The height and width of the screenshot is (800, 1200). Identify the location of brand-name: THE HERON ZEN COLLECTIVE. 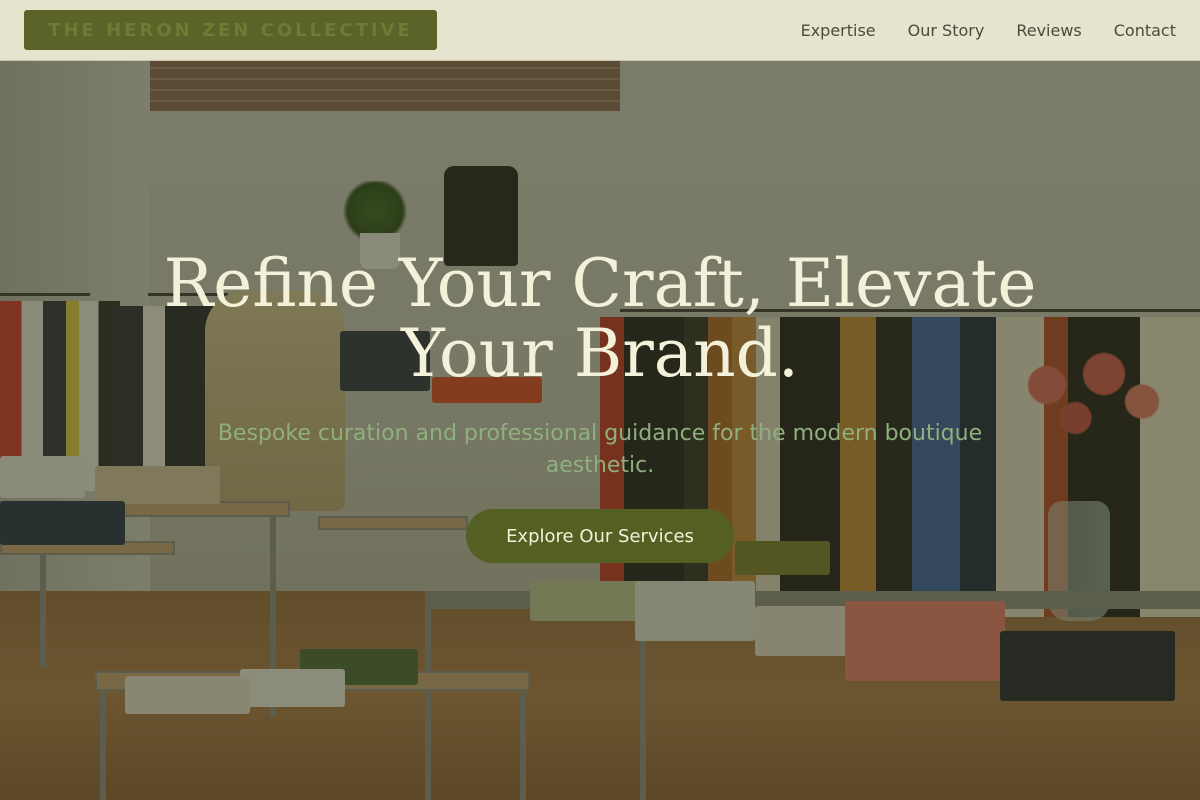
(230, 30).